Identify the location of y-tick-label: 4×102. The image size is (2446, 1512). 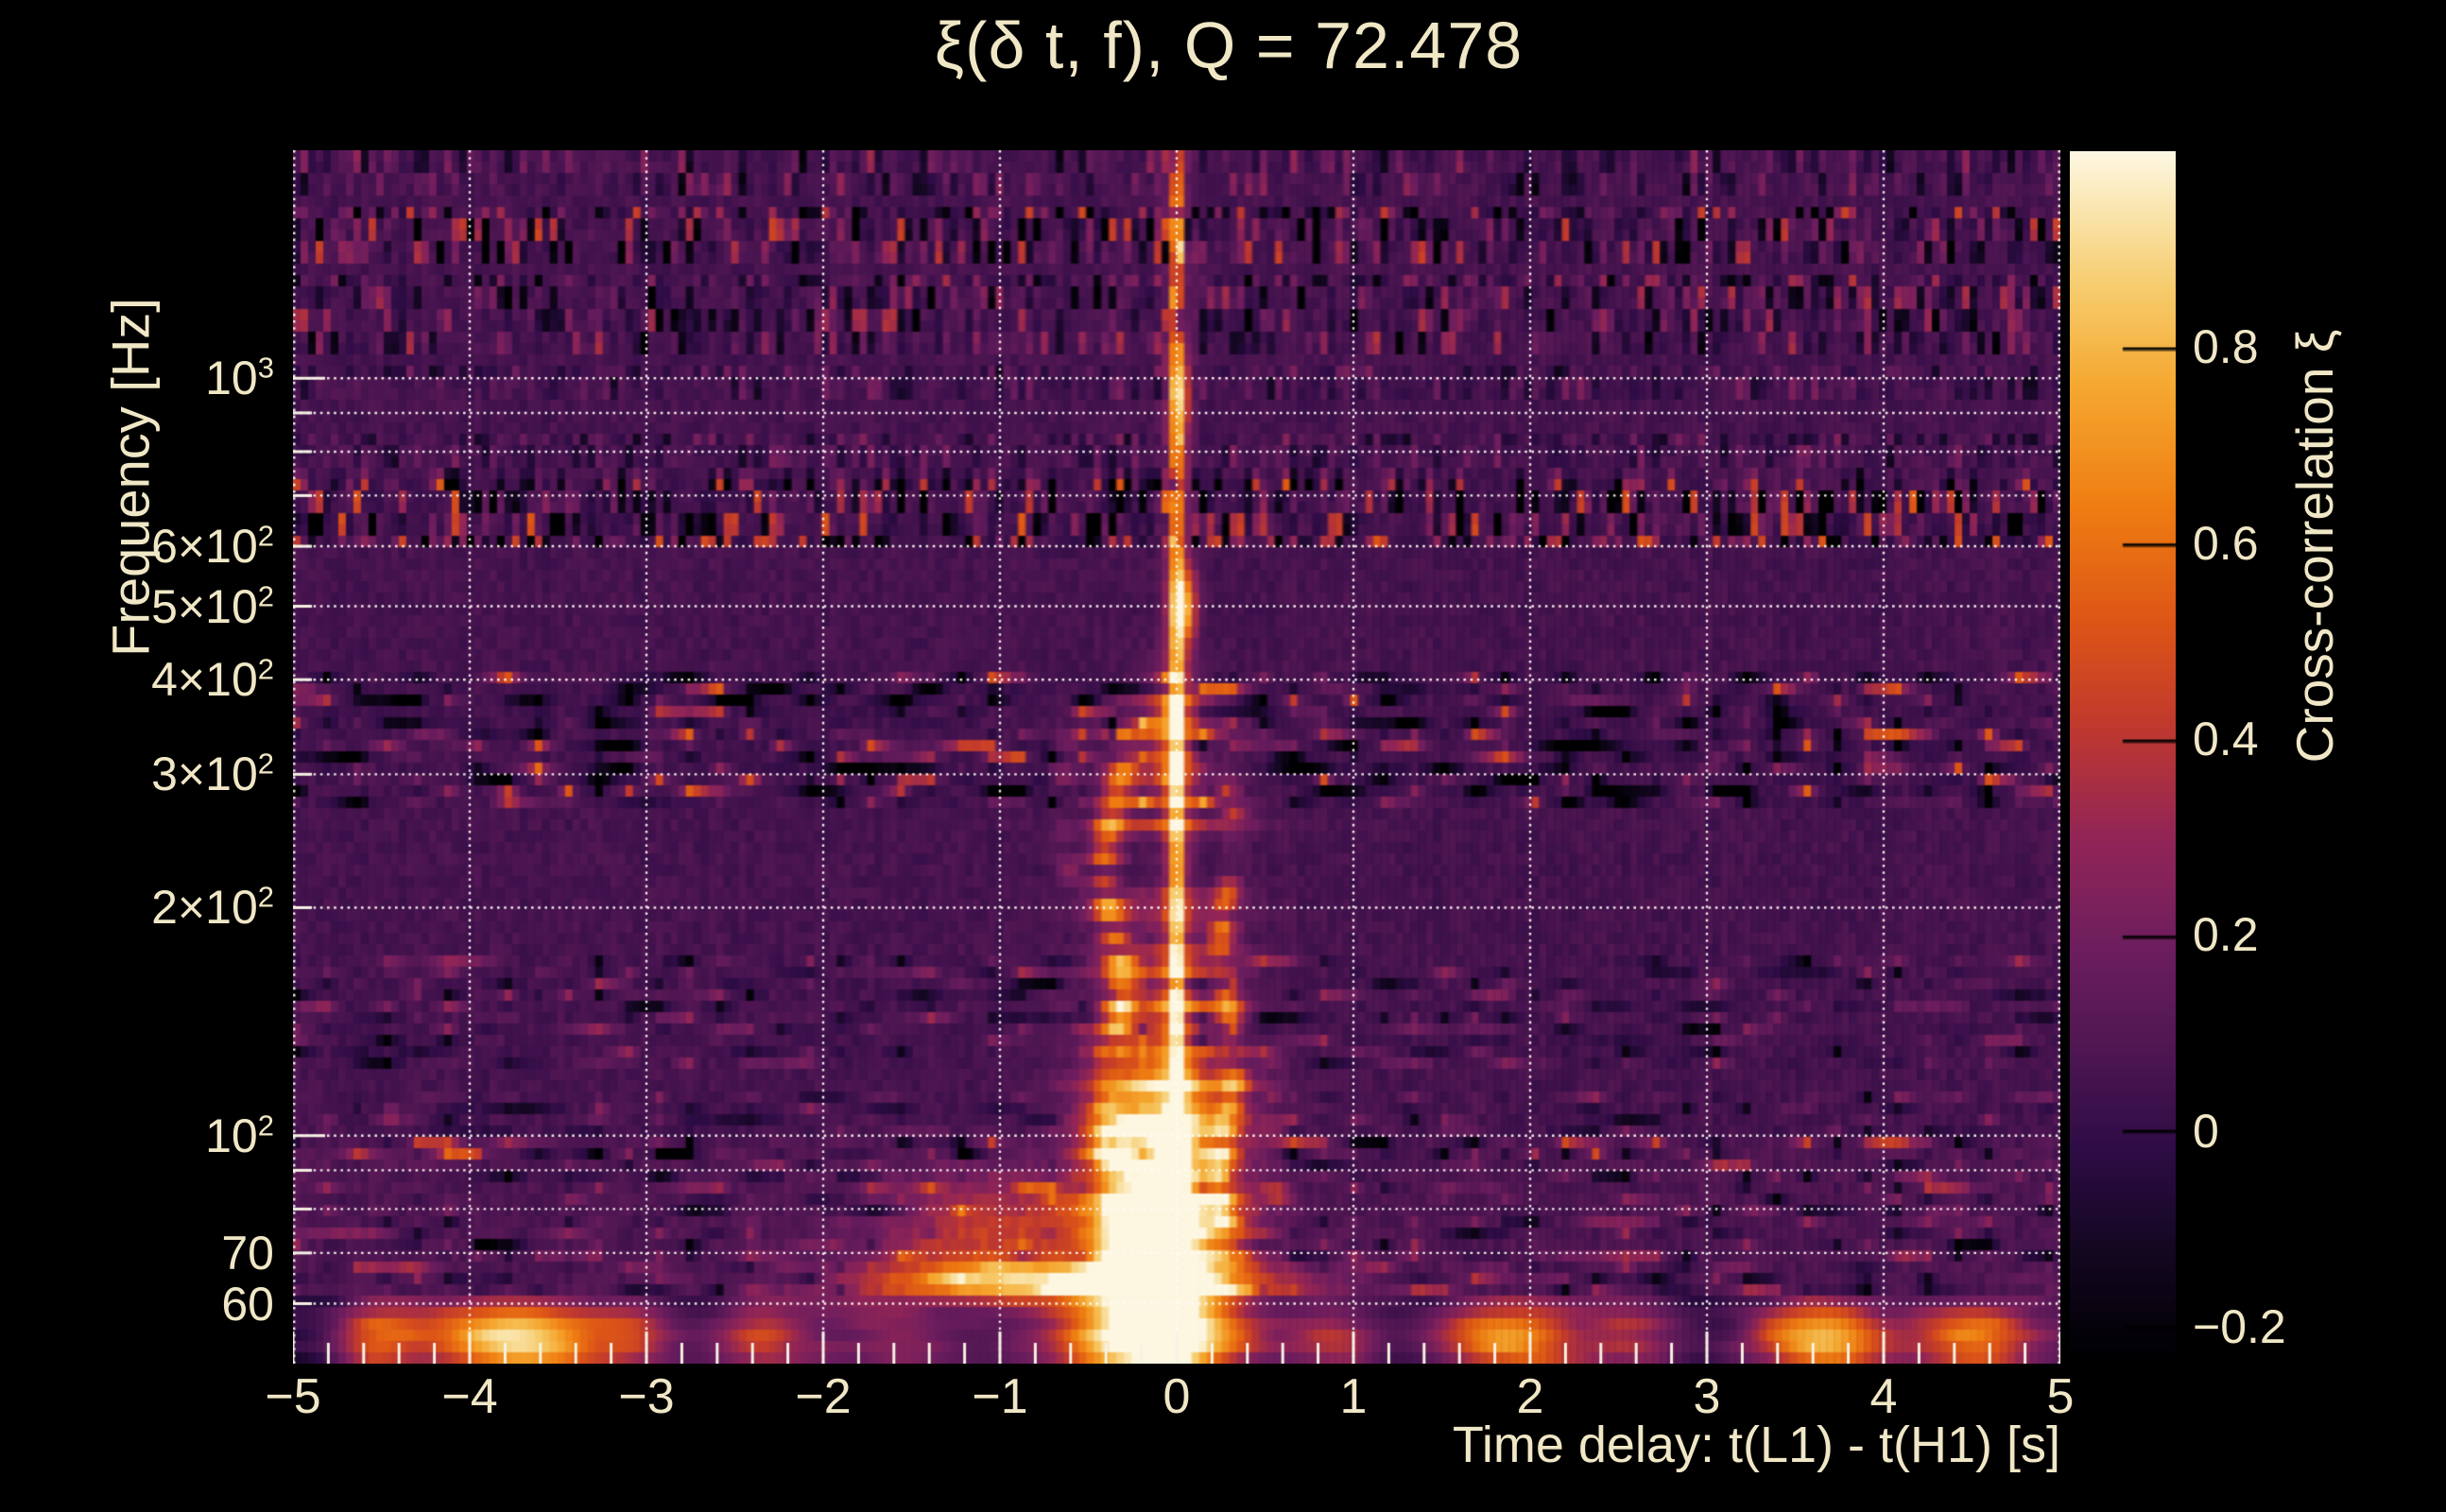
(213, 679).